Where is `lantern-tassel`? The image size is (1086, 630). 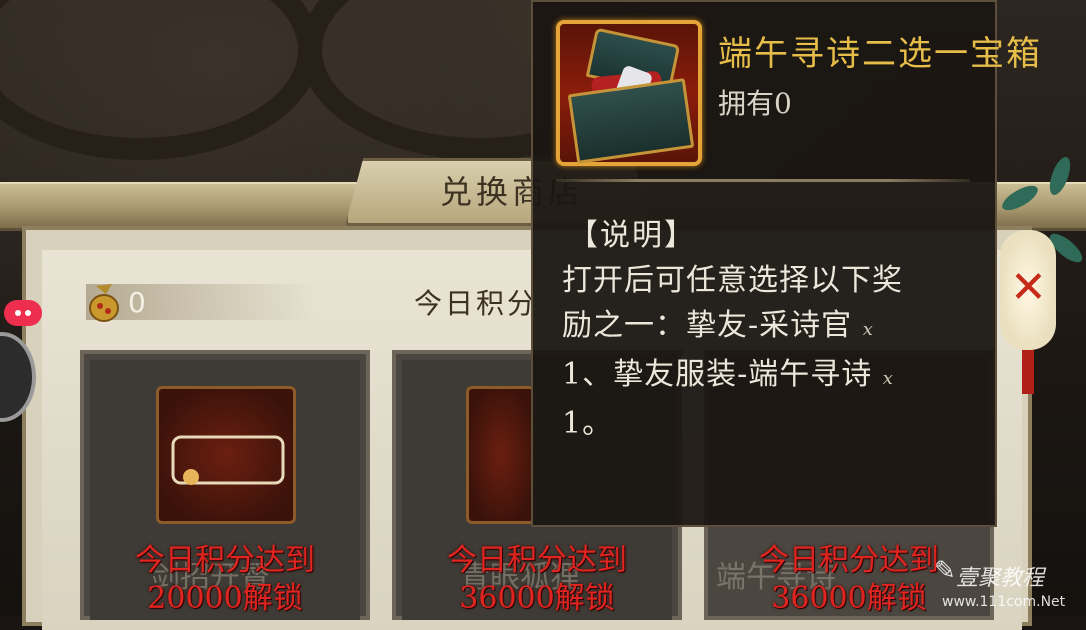 lantern-tassel is located at coordinates (1028, 372).